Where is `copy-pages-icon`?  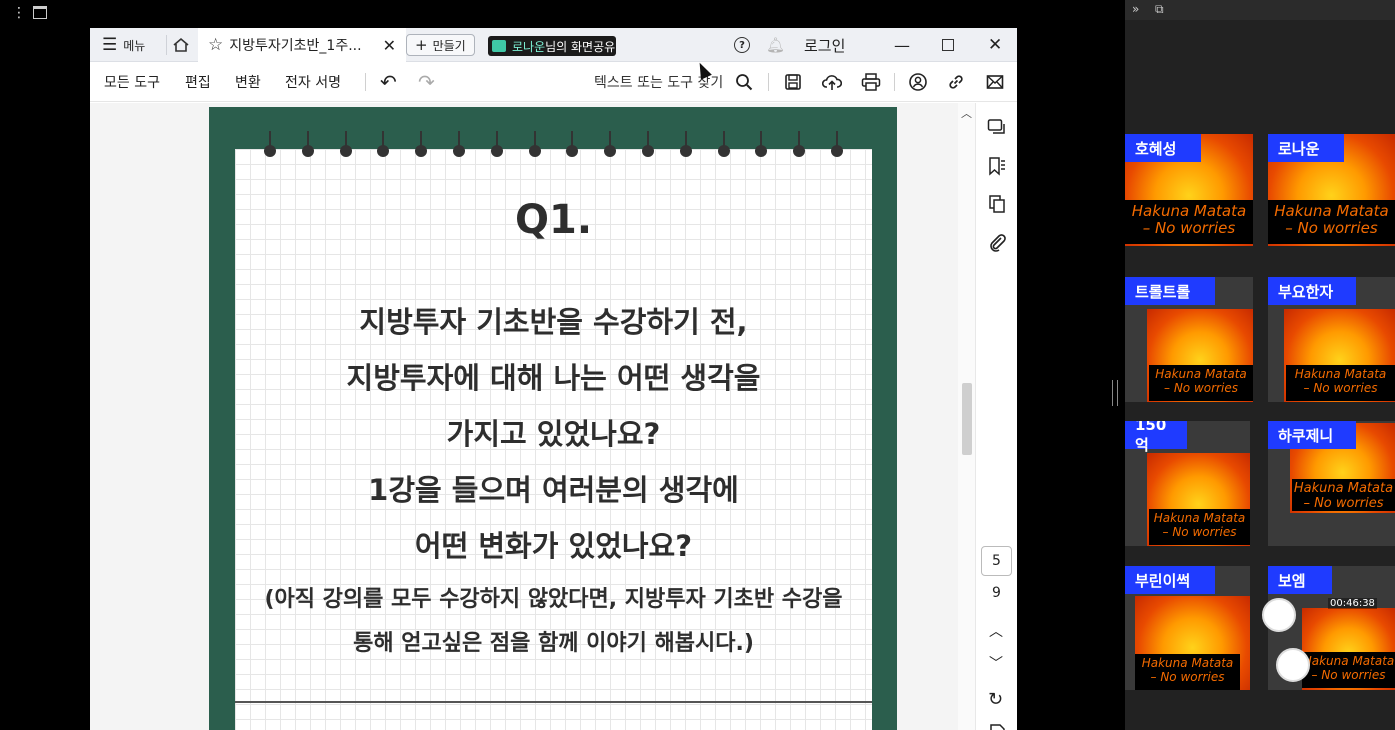
copy-pages-icon is located at coordinates (997, 204).